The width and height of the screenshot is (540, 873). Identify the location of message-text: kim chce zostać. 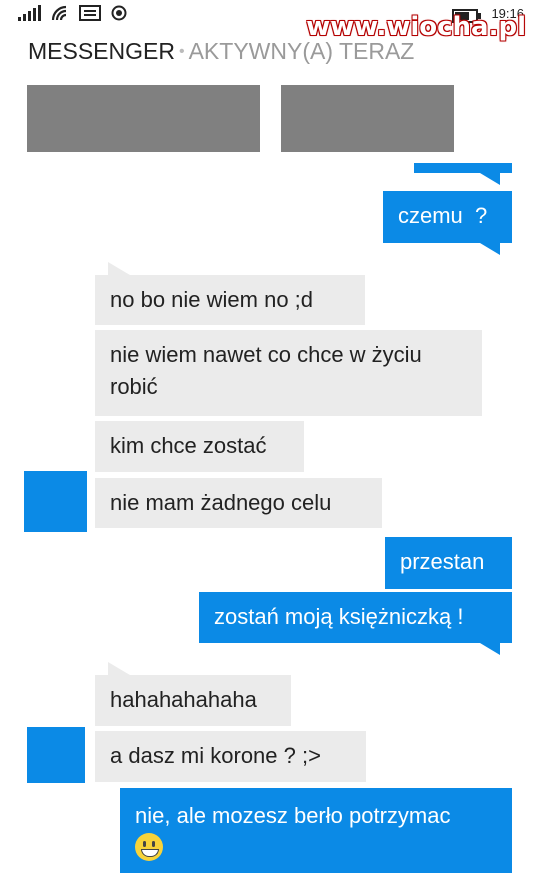
(188, 445).